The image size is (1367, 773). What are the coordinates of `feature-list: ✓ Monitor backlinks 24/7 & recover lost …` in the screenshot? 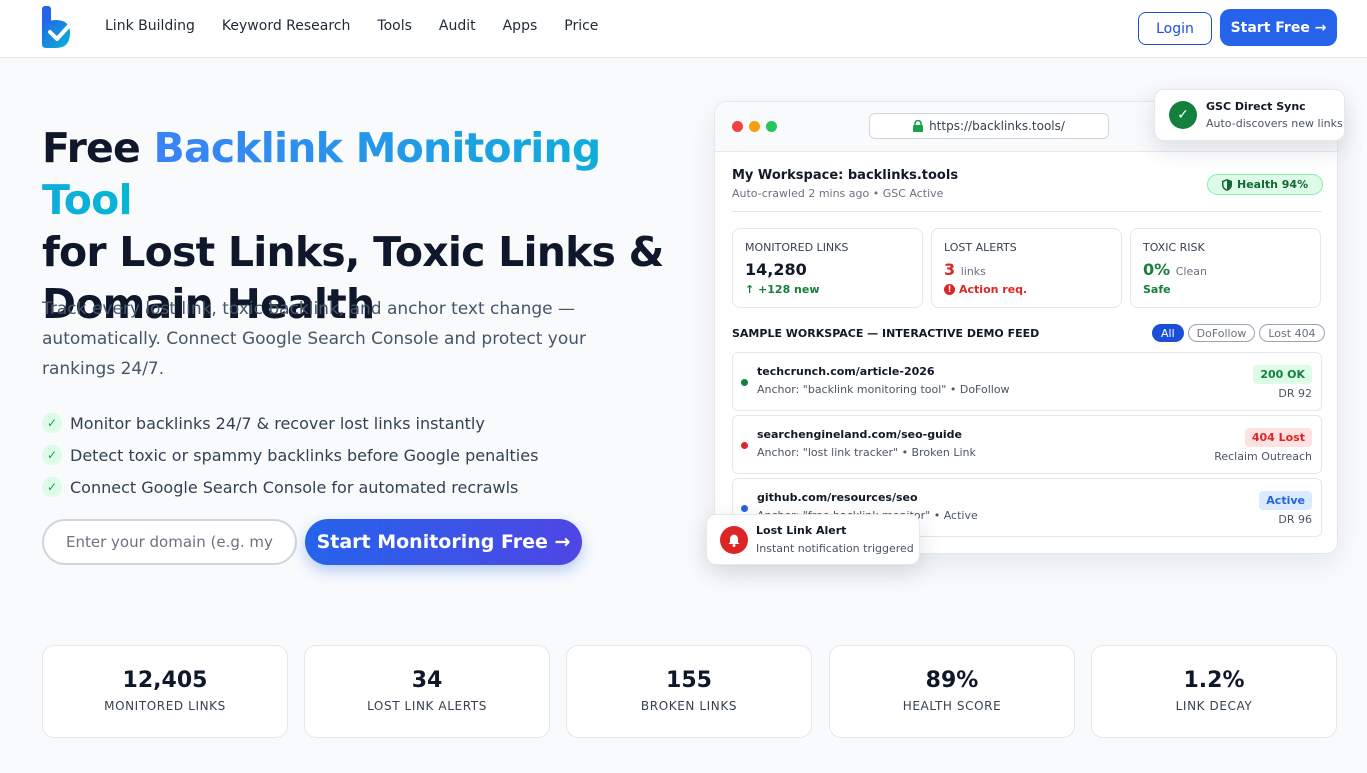 It's located at (290, 455).